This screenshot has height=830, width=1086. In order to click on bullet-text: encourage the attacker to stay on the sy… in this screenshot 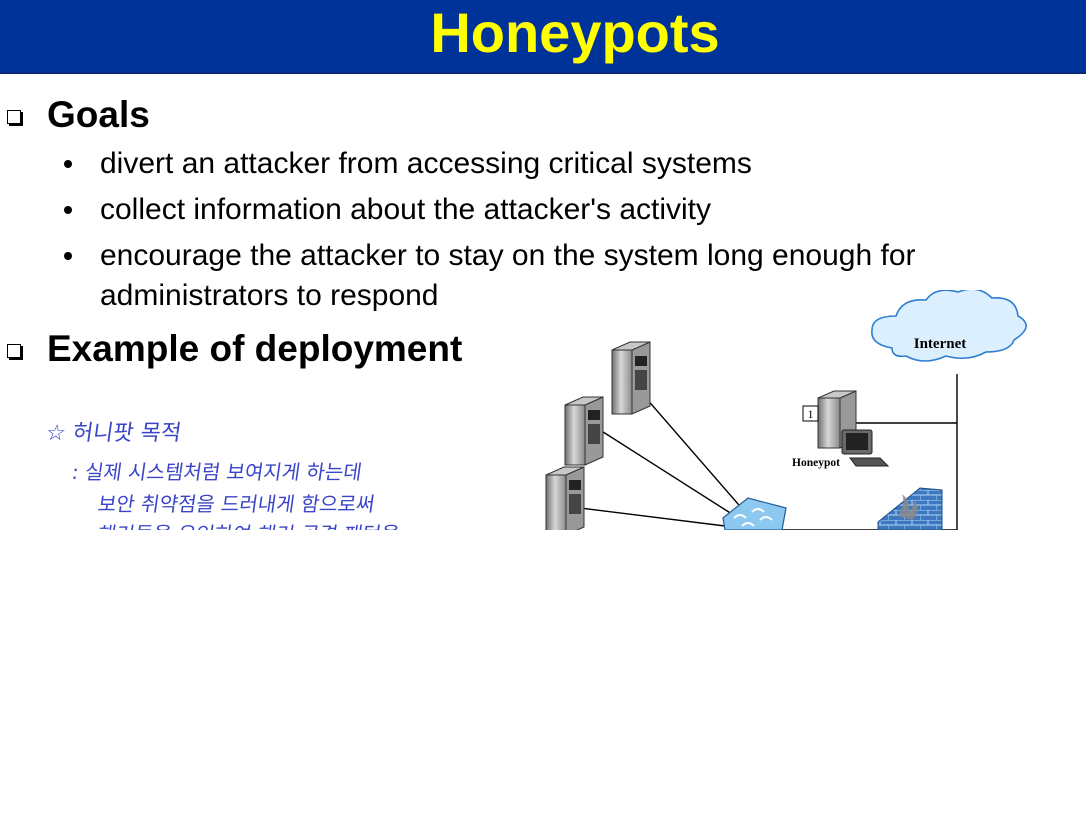, I will do `click(508, 255)`.